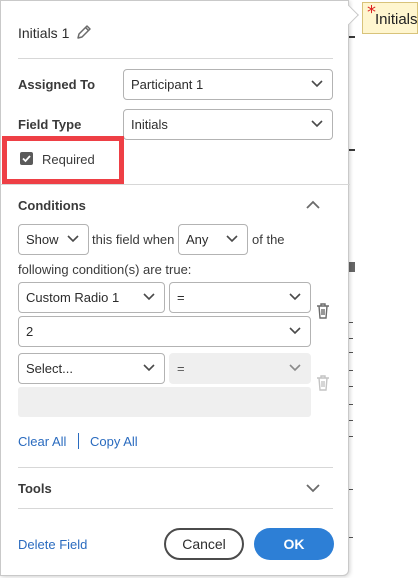 This screenshot has height=578, width=420. I want to click on assigned-to-label: Assigned To, so click(57, 84).